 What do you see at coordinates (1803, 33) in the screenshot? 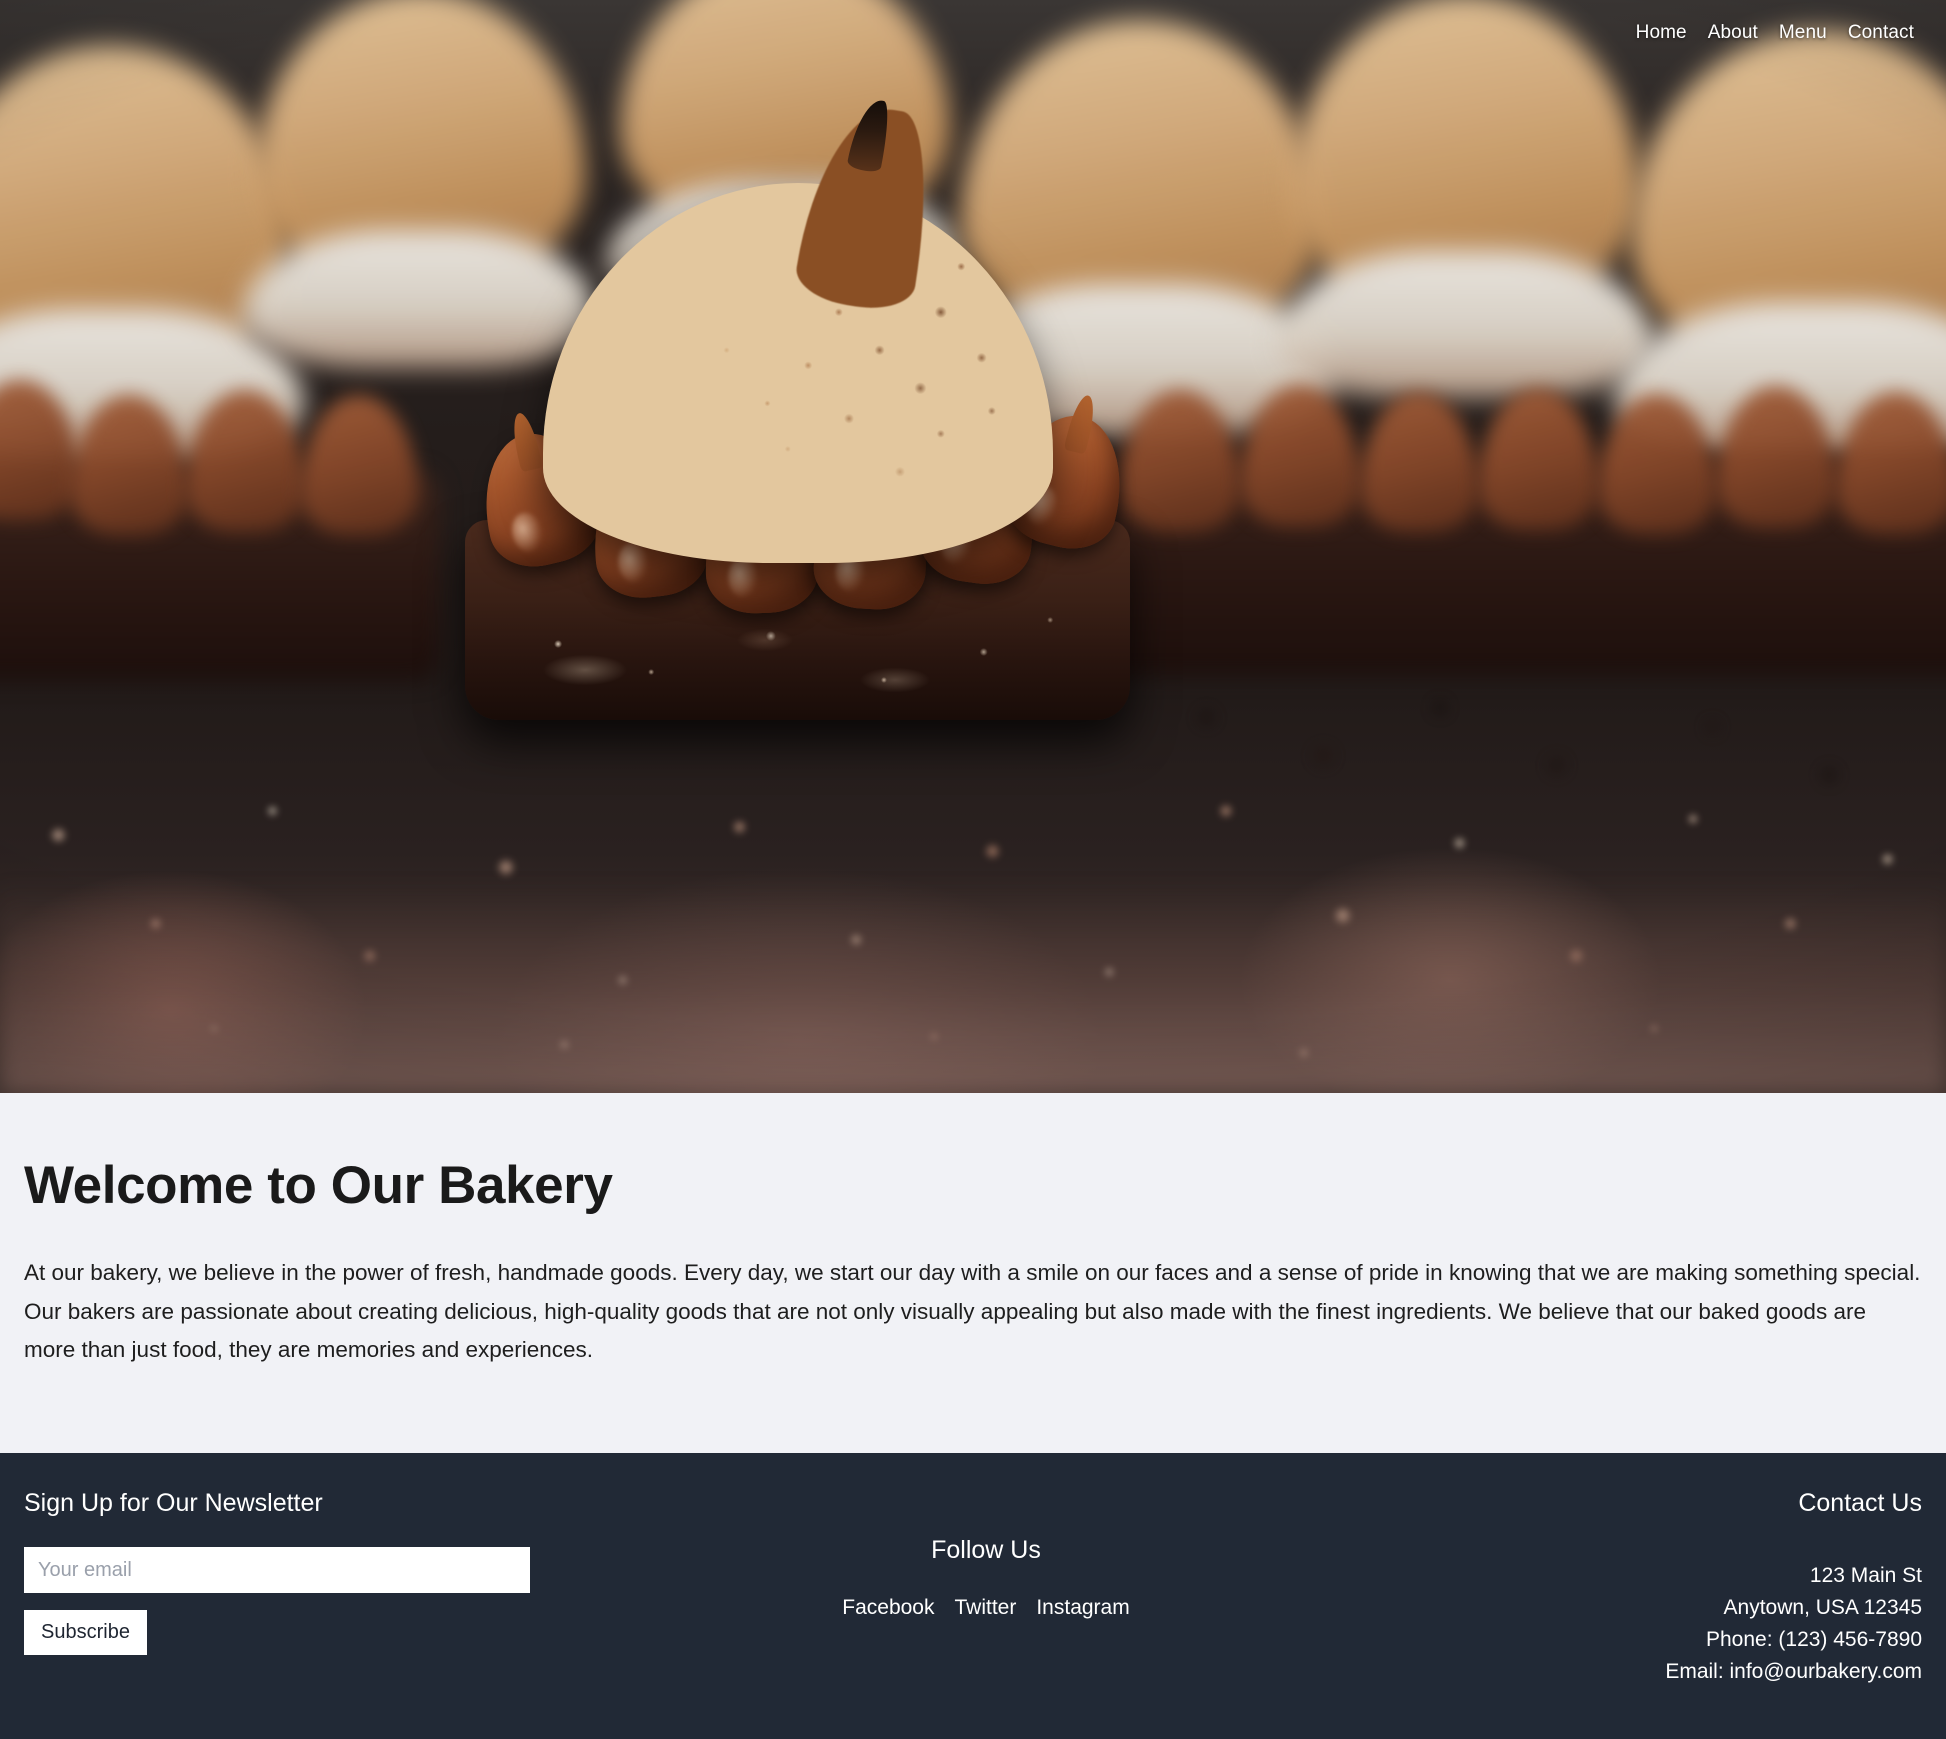
I see `nav-link-menu: Menu` at bounding box center [1803, 33].